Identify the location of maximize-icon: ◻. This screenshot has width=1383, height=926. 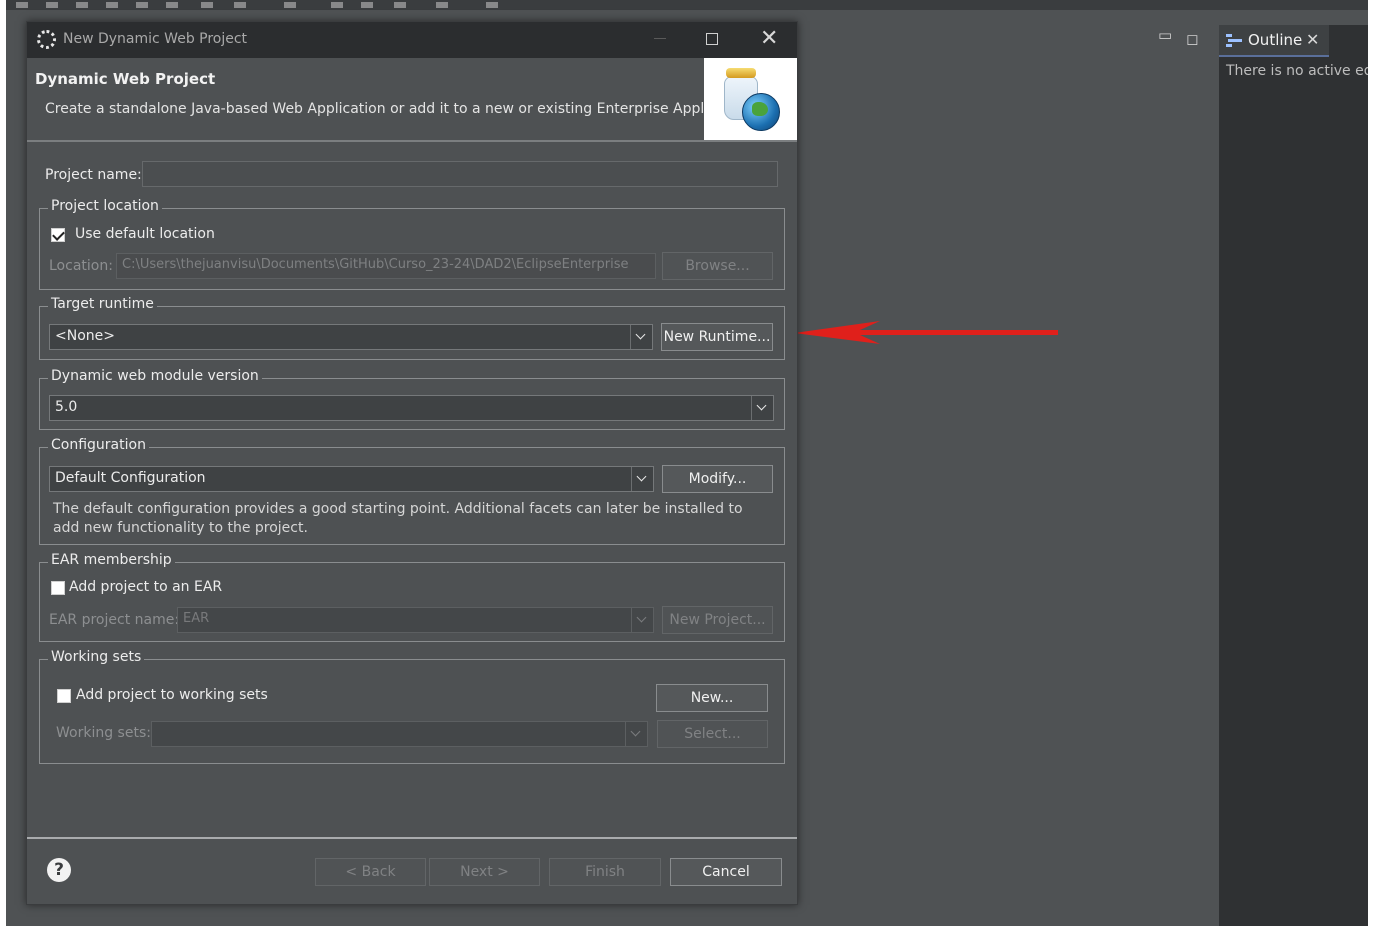
(1192, 39).